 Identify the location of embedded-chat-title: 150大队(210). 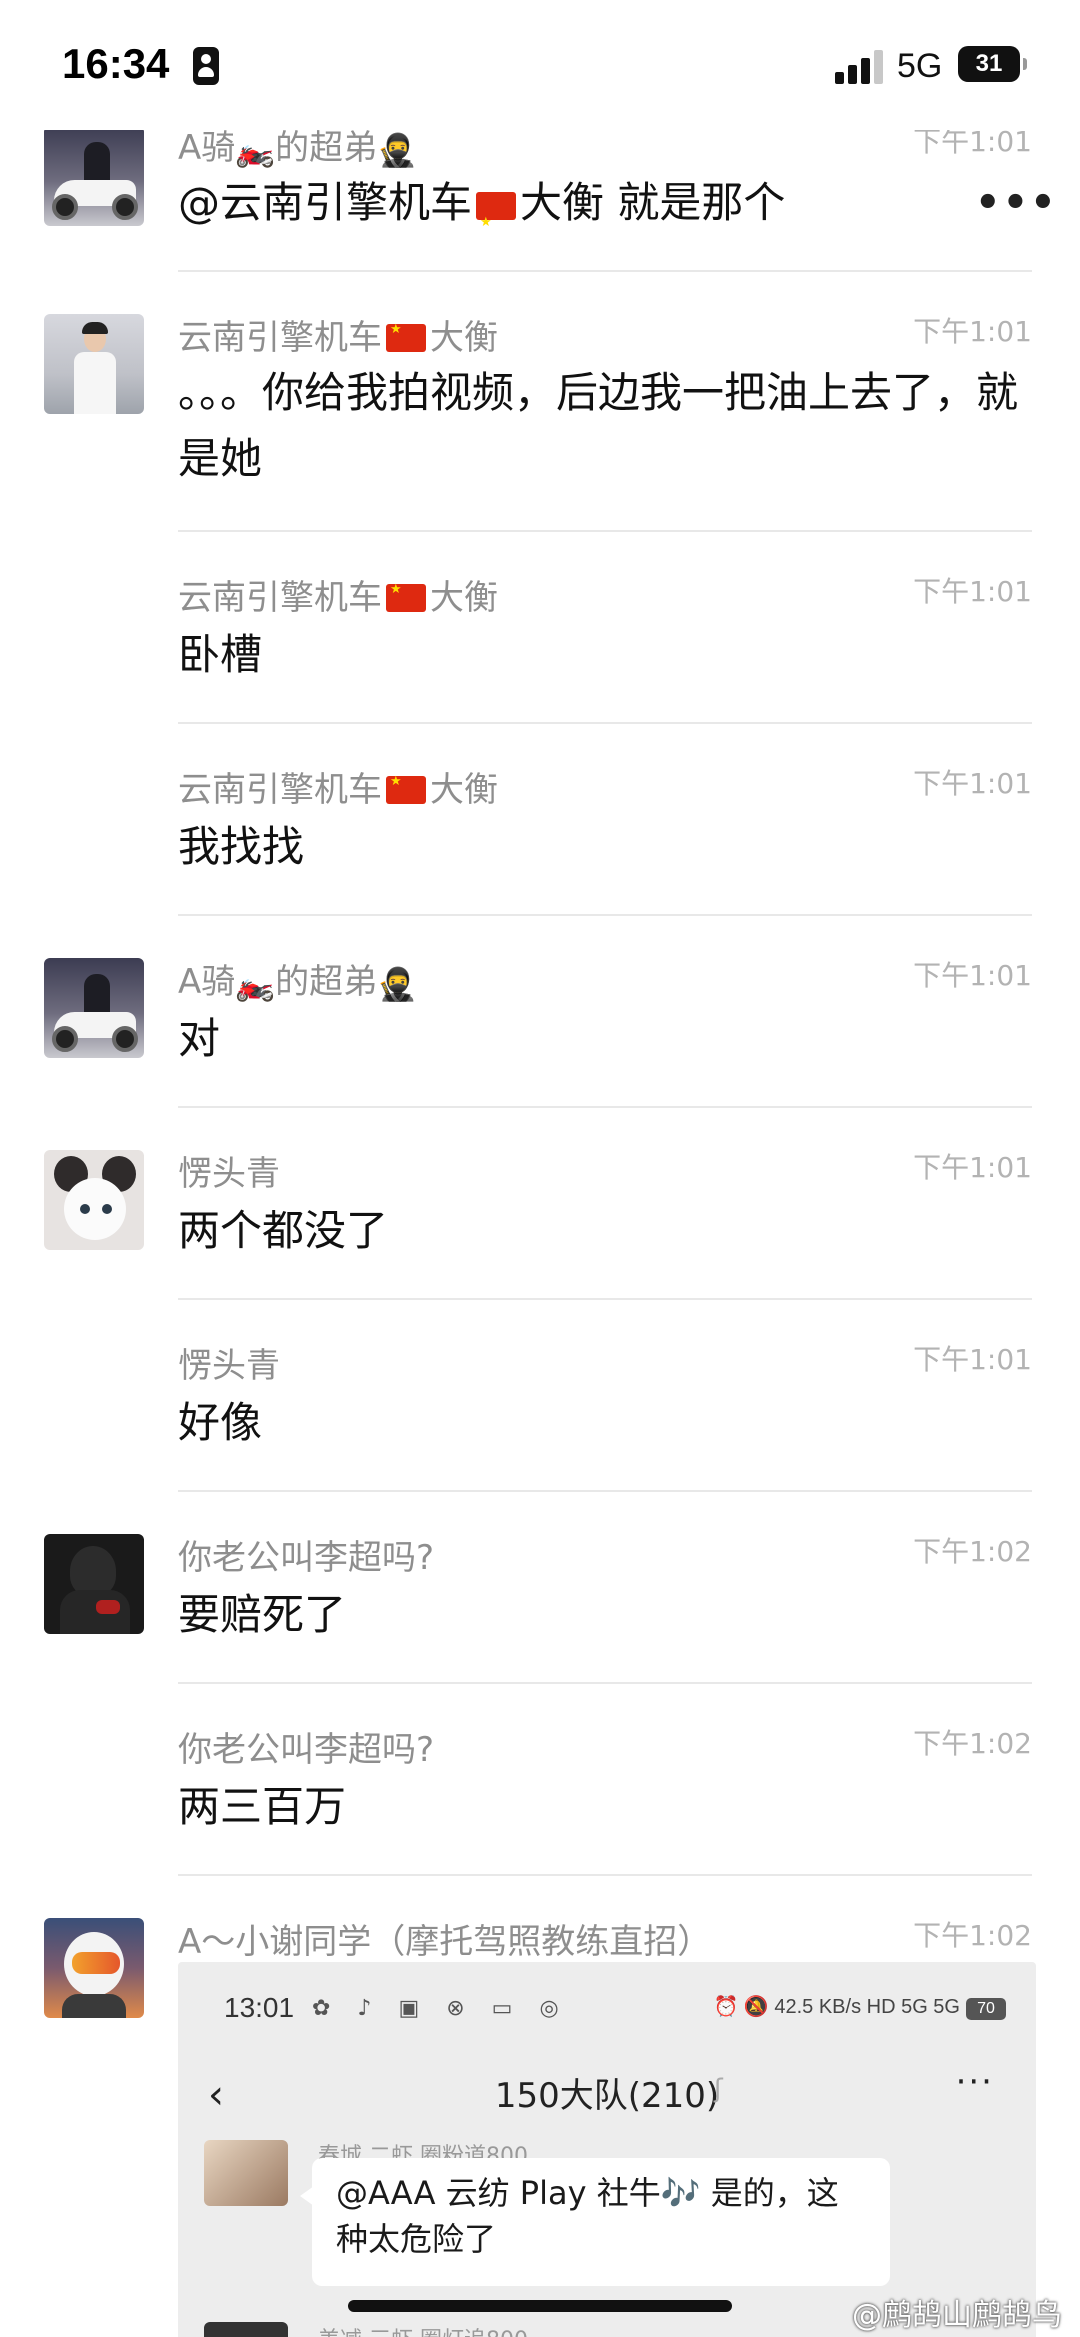
(607, 2096).